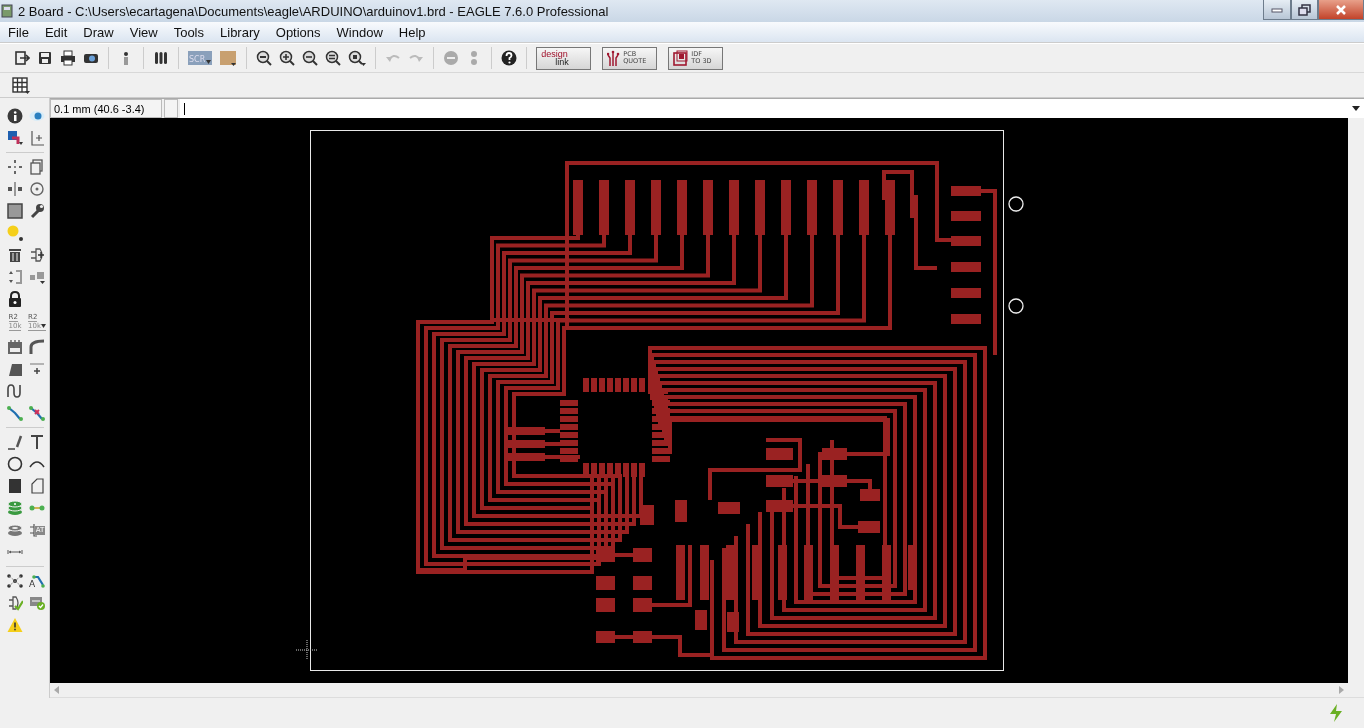  What do you see at coordinates (98, 32) in the screenshot?
I see `menu-item: Draw` at bounding box center [98, 32].